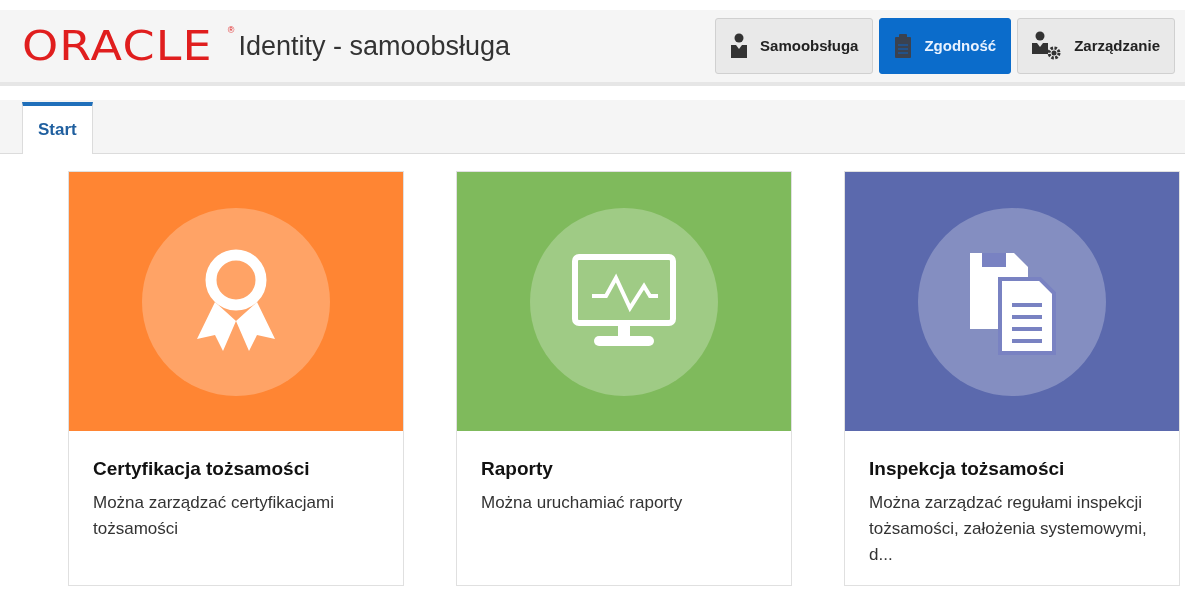 Image resolution: width=1185 pixels, height=594 pixels. Describe the element at coordinates (517, 469) in the screenshot. I see `tile-title: Raporty` at that location.